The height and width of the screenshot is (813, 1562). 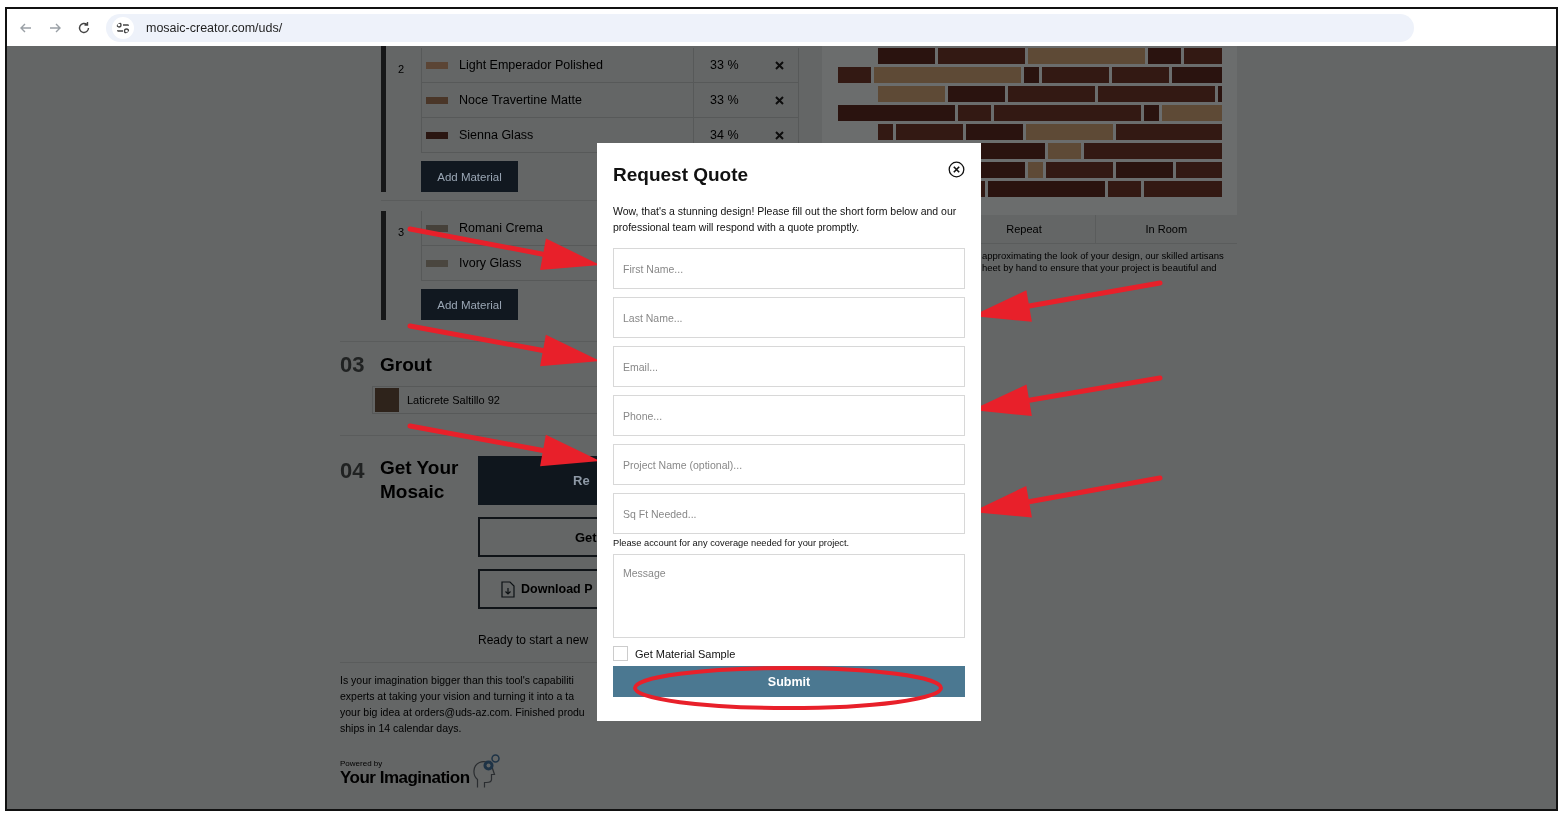 What do you see at coordinates (84, 27) in the screenshot?
I see `reload-icon` at bounding box center [84, 27].